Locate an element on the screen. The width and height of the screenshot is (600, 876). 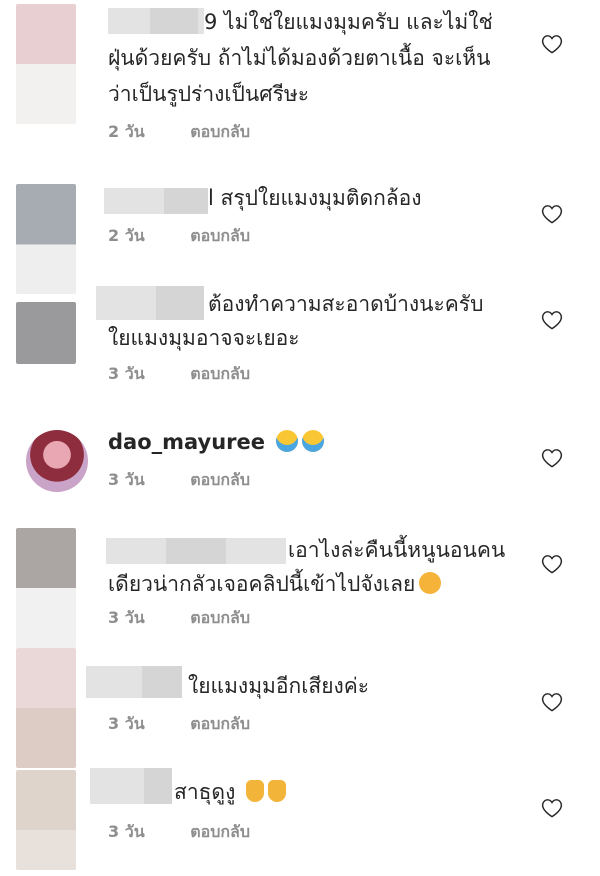
comment-item: ใยแมงมุมอีกเสียงค่ะ 3 วัน ตอบกลับ is located at coordinates (300, 704).